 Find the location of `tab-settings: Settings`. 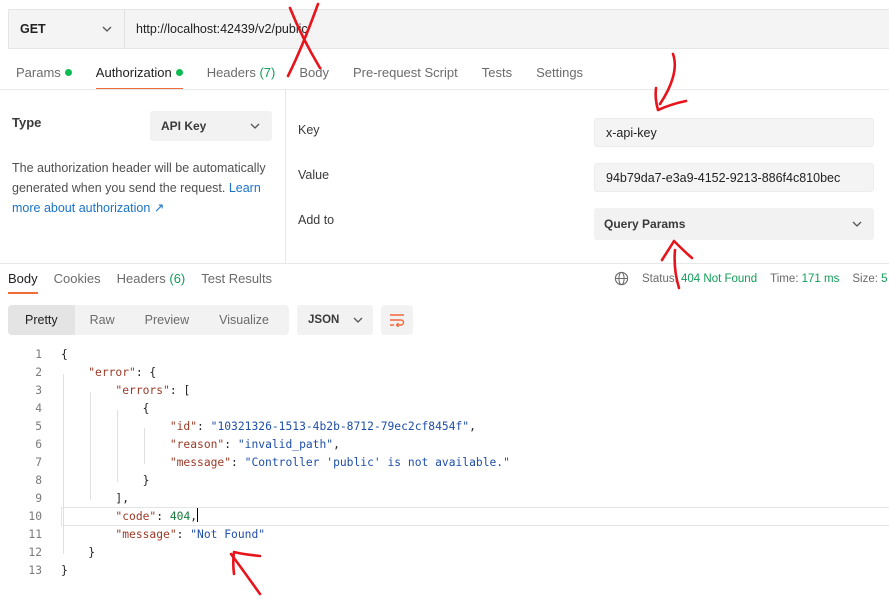

tab-settings: Settings is located at coordinates (559, 74).